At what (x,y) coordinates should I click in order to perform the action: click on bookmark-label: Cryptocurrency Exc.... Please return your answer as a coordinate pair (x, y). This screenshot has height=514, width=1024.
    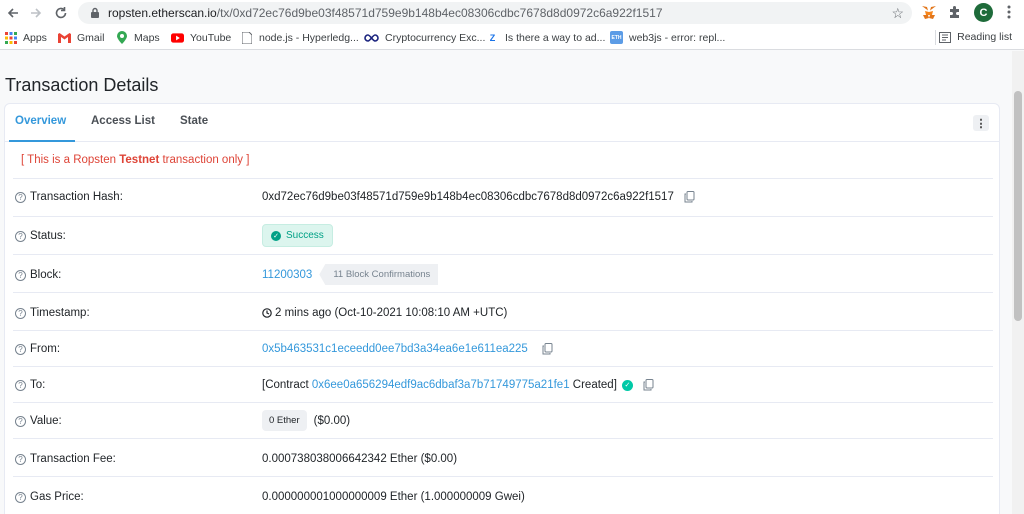
    Looking at the image, I should click on (435, 37).